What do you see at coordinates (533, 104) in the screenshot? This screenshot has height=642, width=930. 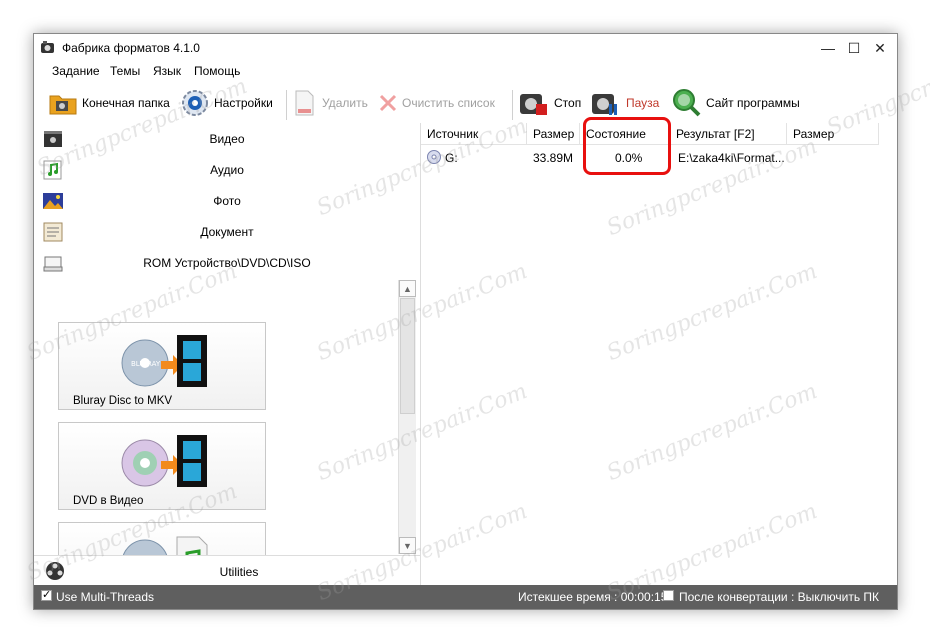 I see `stop-camera-icon` at bounding box center [533, 104].